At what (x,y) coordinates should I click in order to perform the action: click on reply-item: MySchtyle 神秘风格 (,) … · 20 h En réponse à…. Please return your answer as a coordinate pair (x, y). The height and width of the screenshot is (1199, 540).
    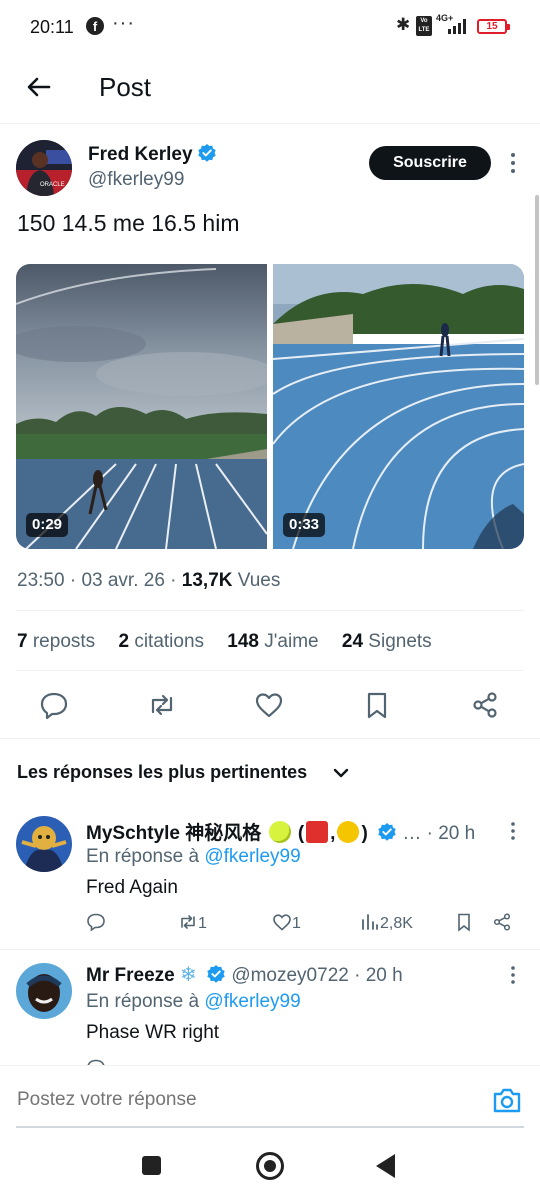
    Looking at the image, I should click on (270, 879).